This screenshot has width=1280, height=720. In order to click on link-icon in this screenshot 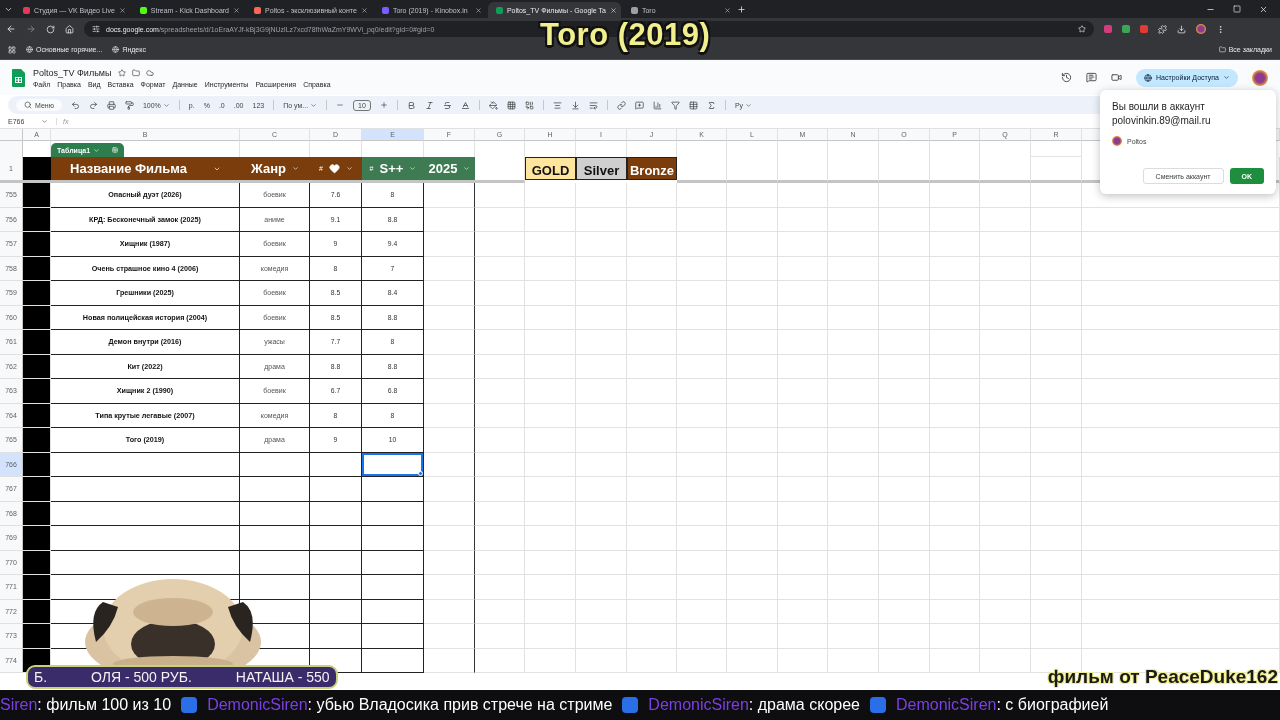, I will do `click(621, 105)`.